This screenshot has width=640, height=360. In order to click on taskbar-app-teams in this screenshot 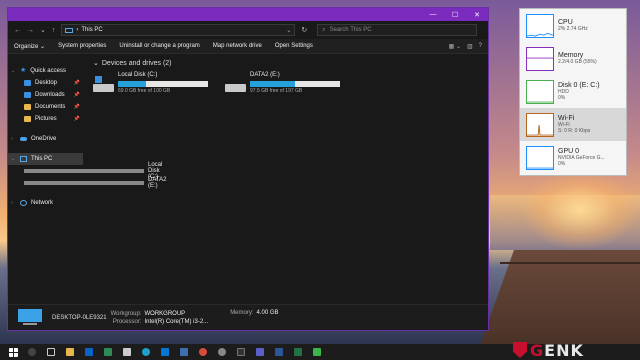, I will do `click(260, 352)`.